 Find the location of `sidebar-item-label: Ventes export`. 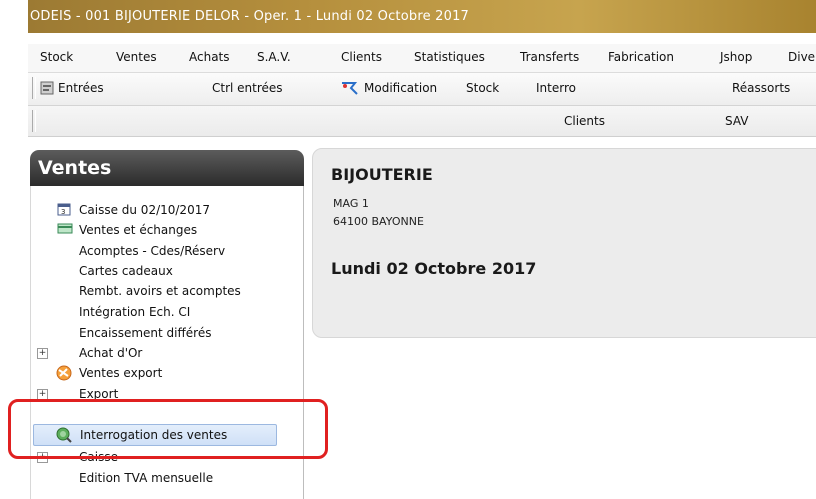

sidebar-item-label: Ventes export is located at coordinates (121, 373).